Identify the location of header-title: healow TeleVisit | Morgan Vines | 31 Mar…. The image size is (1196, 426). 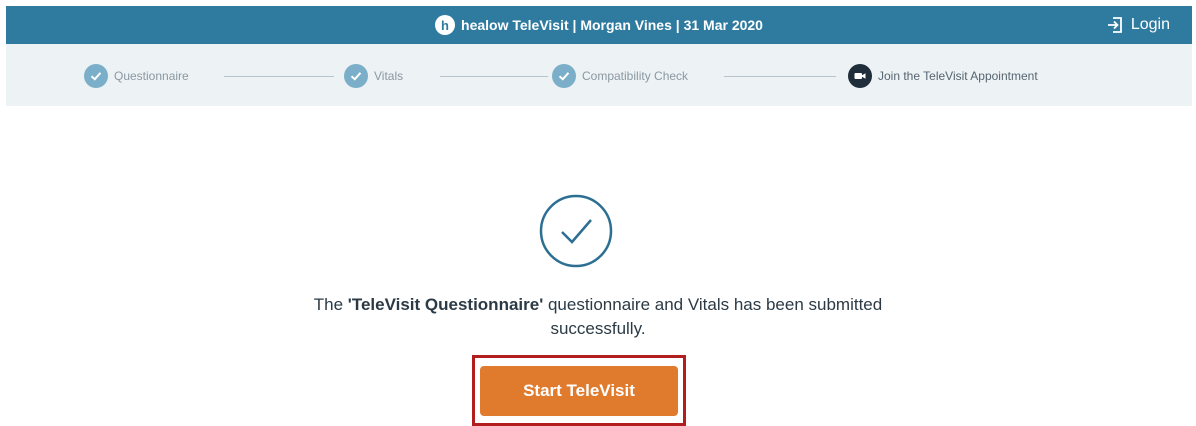
(612, 25).